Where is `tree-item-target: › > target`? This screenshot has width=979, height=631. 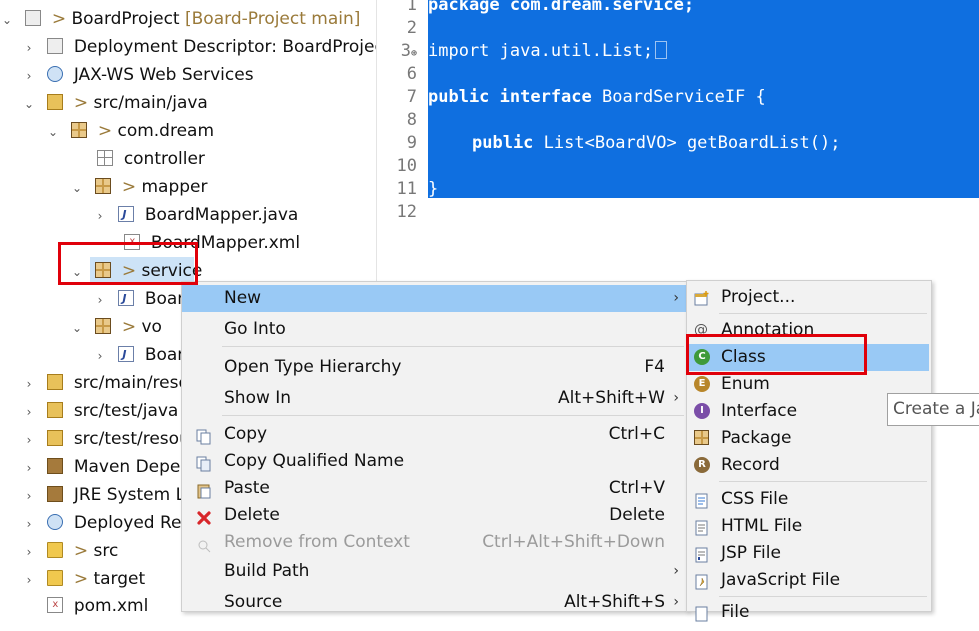
tree-item-target: › > target is located at coordinates (84, 579).